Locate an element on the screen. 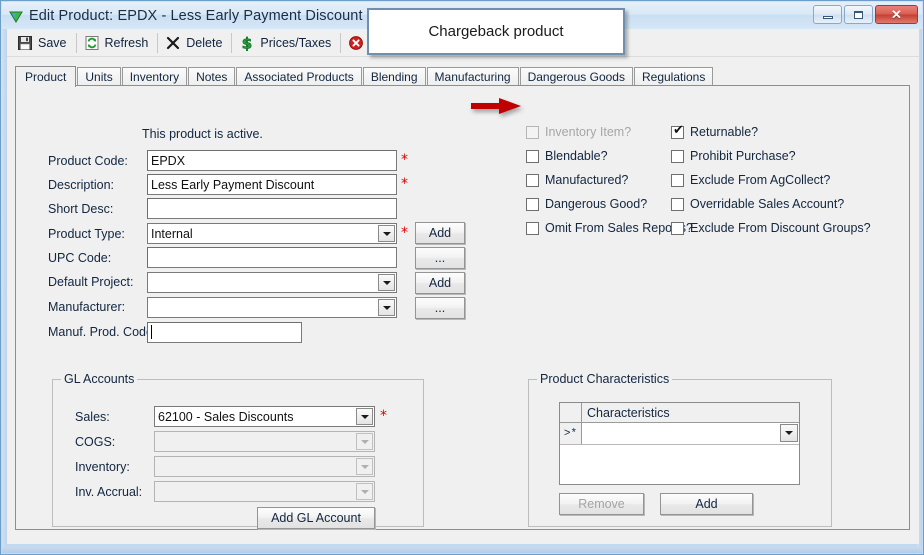  grid-new-row-marker: >* is located at coordinates (571, 433).